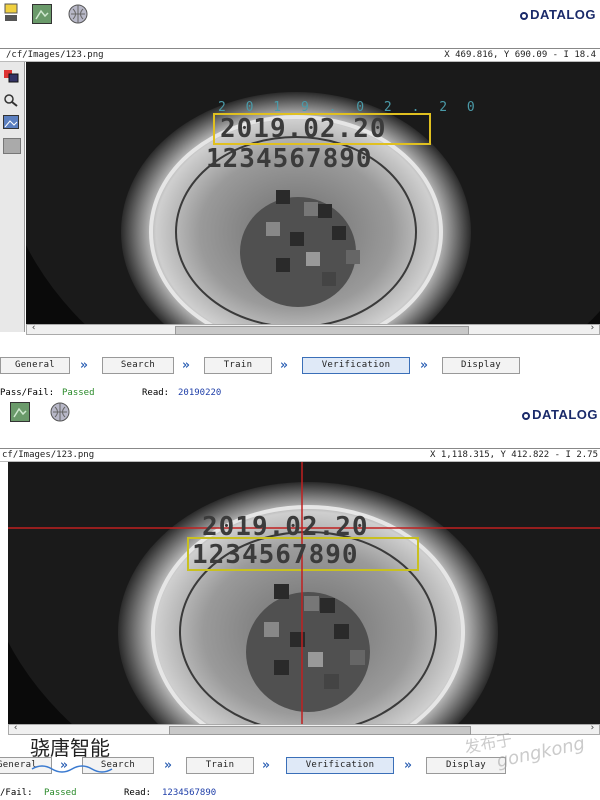  What do you see at coordinates (75, 765) in the screenshot?
I see `watermark-logo-mark` at bounding box center [75, 765].